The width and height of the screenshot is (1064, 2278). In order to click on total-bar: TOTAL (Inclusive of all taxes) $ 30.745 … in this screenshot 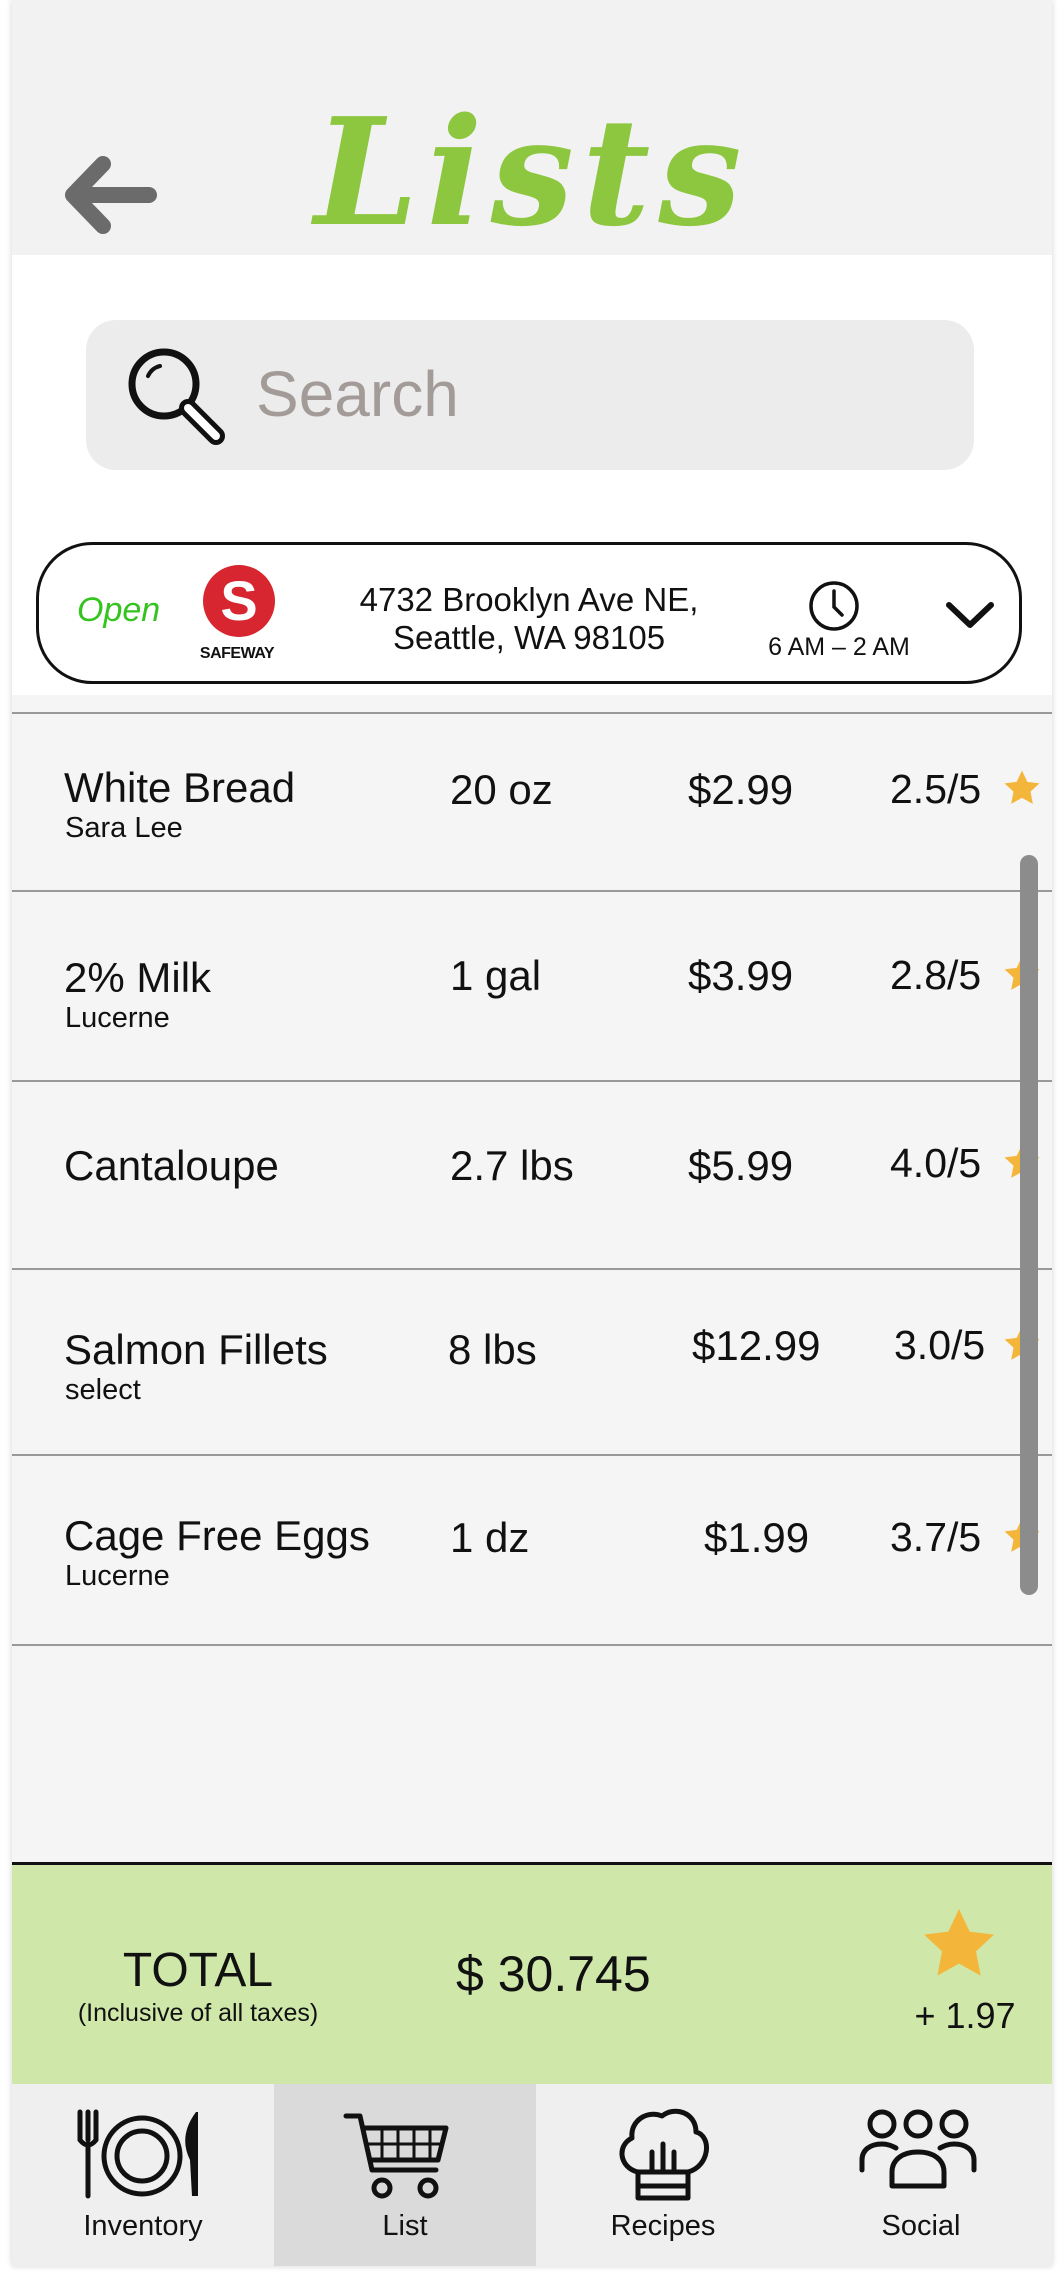, I will do `click(532, 1973)`.